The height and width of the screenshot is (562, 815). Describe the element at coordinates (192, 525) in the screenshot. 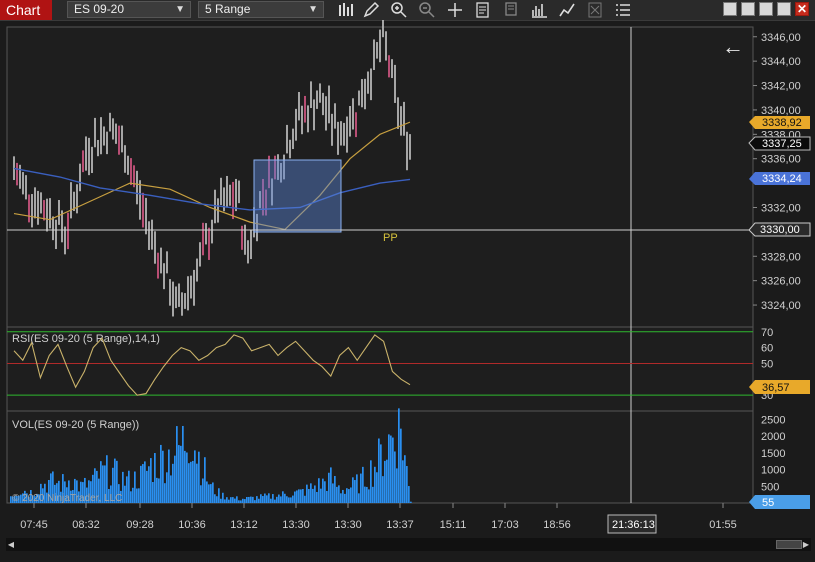

I see `time-axis-label: 10:36` at that location.